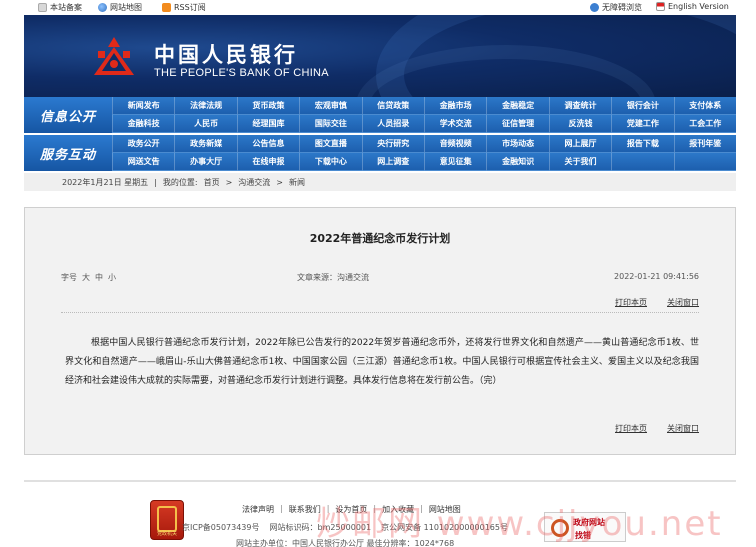 This screenshot has width=756, height=547. What do you see at coordinates (330, 106) in the screenshot?
I see `nav-item: 宏观审慎` at bounding box center [330, 106].